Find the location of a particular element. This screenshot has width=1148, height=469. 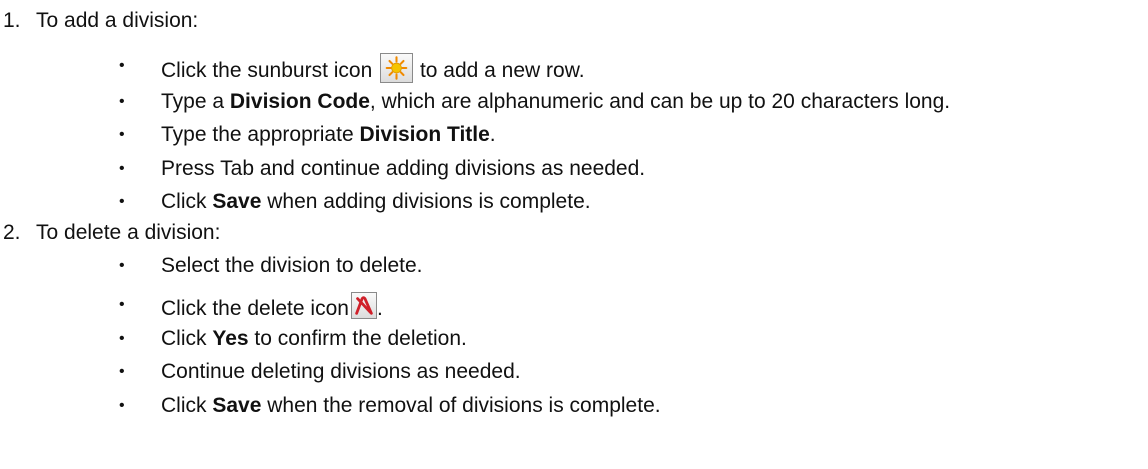

step-title: To add a division: is located at coordinates (117, 20).